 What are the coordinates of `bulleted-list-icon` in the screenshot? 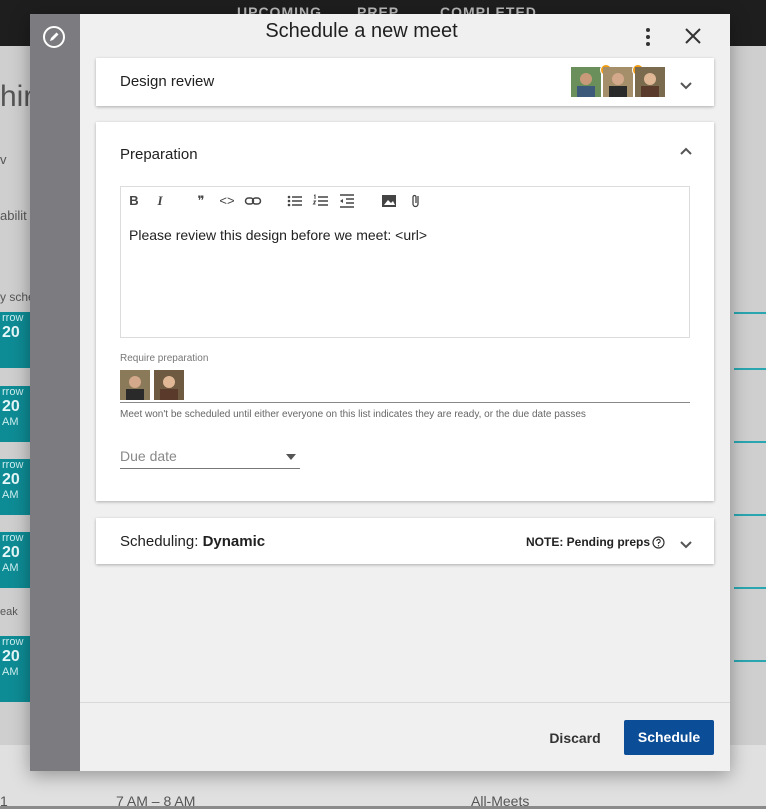 It's located at (295, 201).